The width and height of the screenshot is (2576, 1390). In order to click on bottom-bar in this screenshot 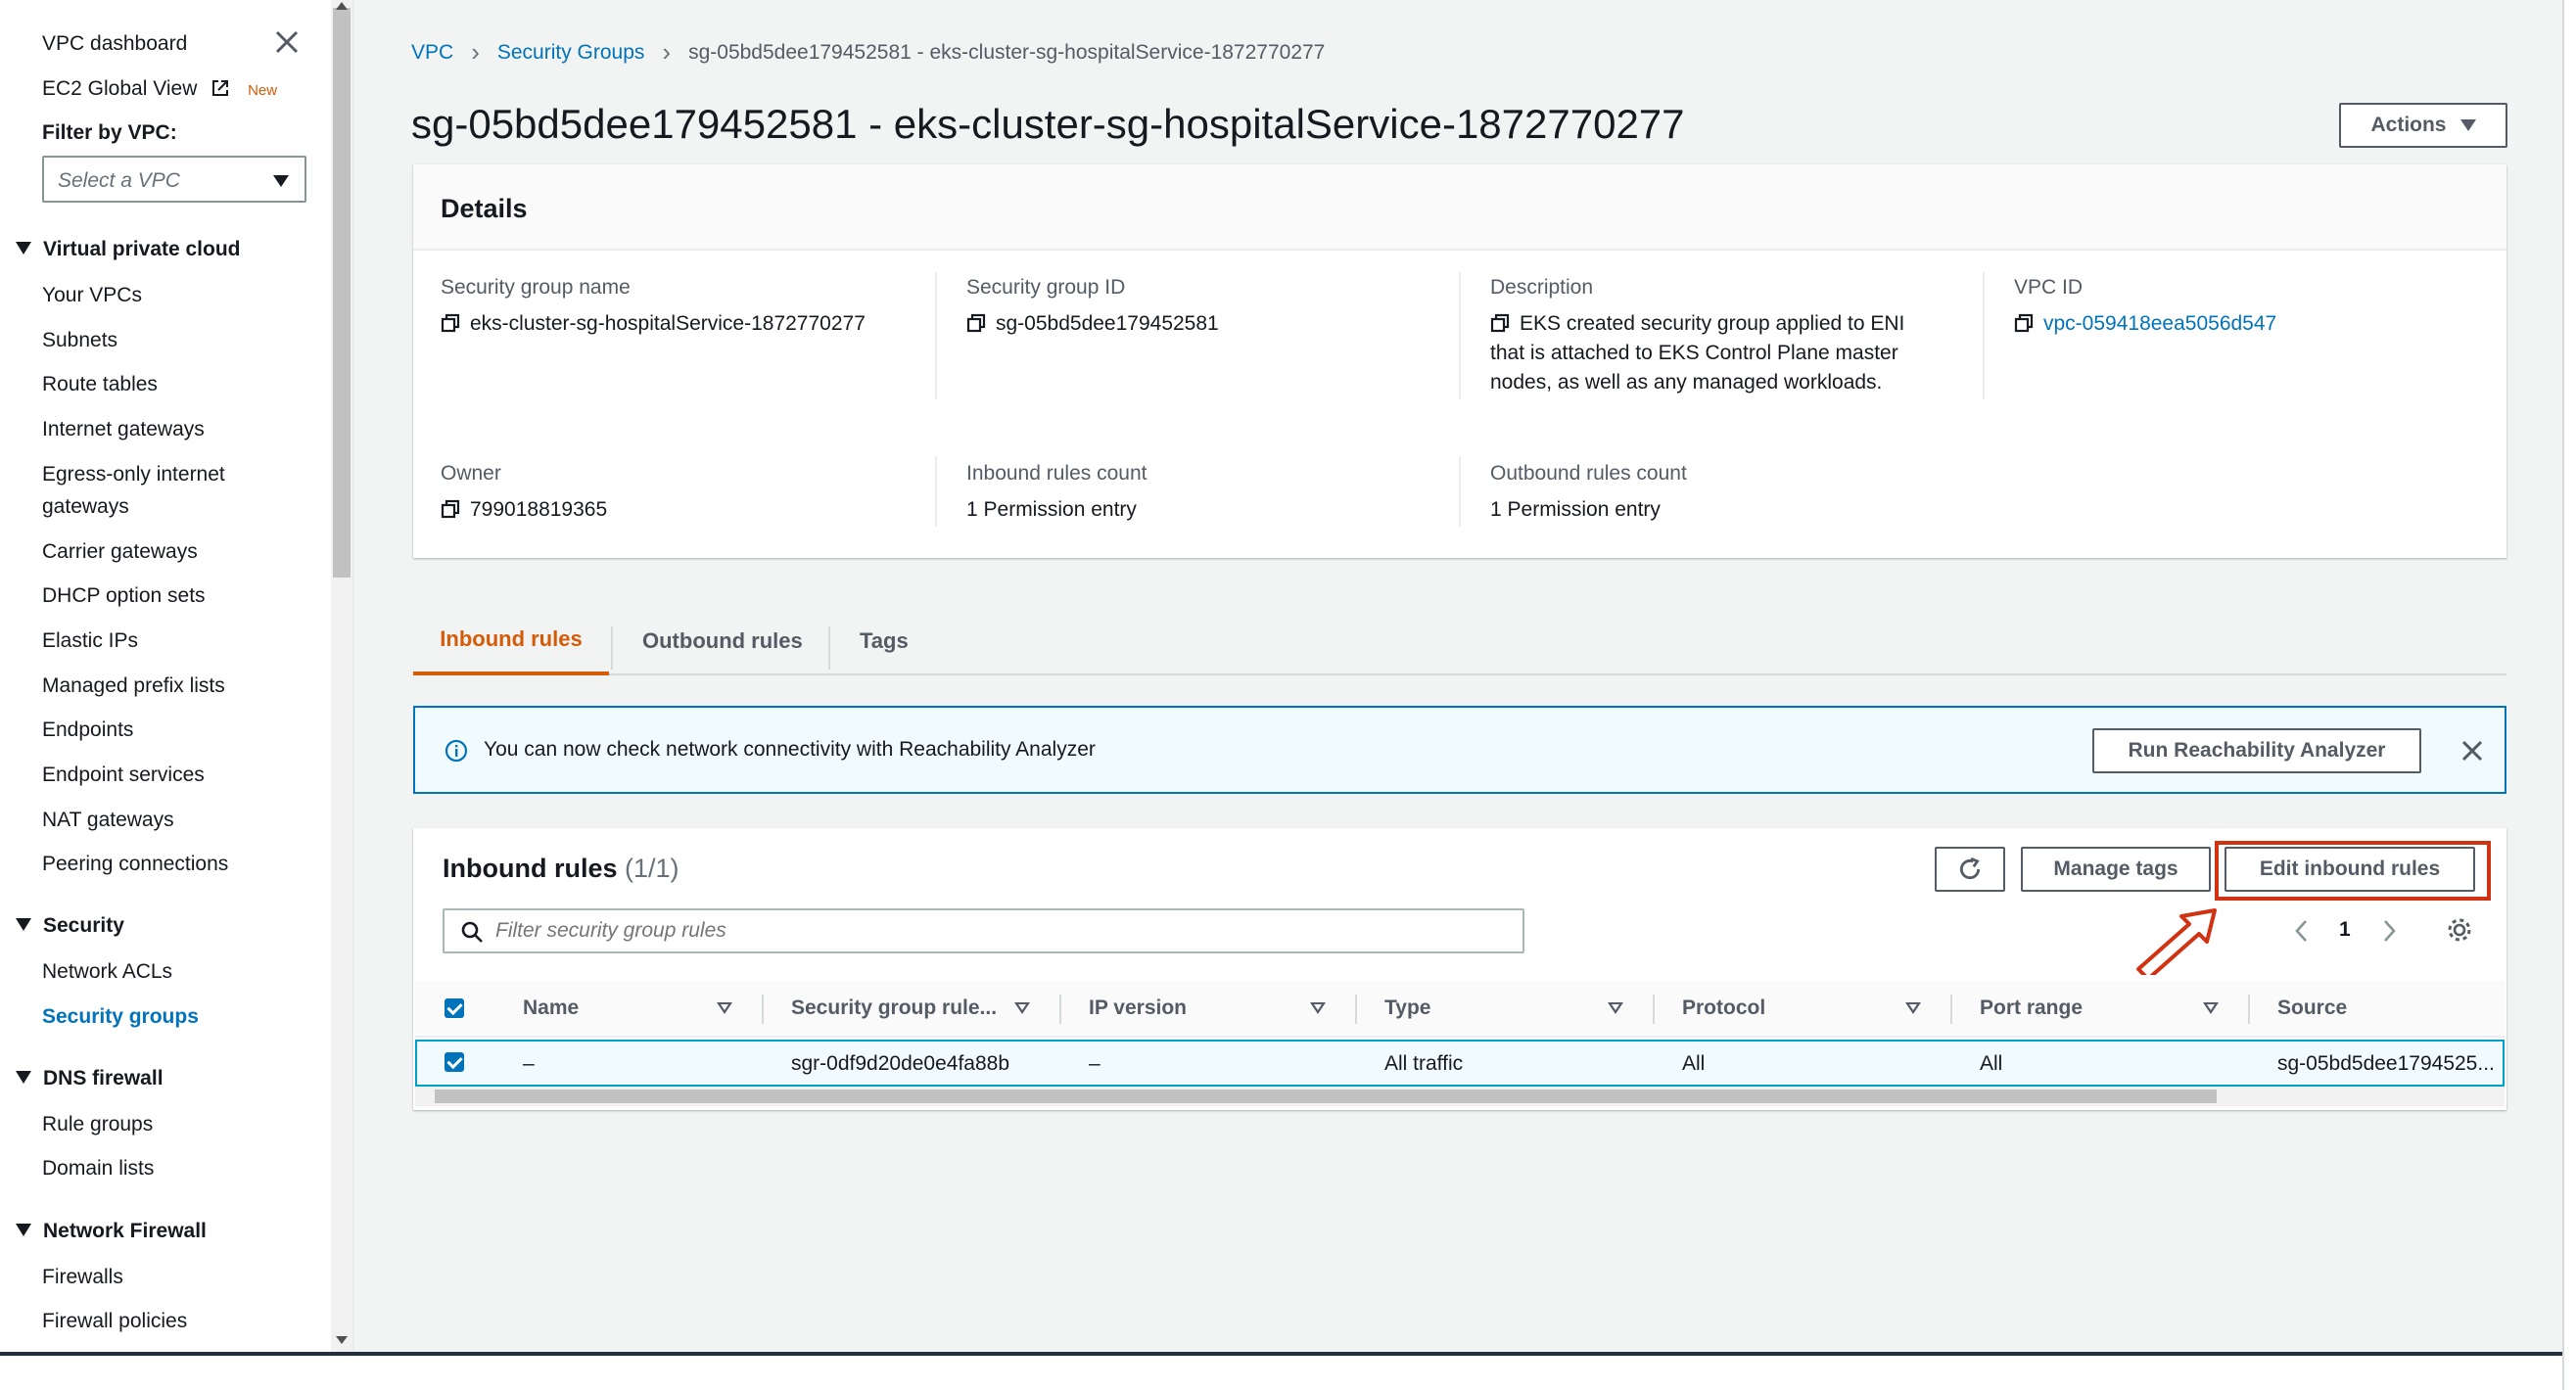, I will do `click(1281, 1354)`.